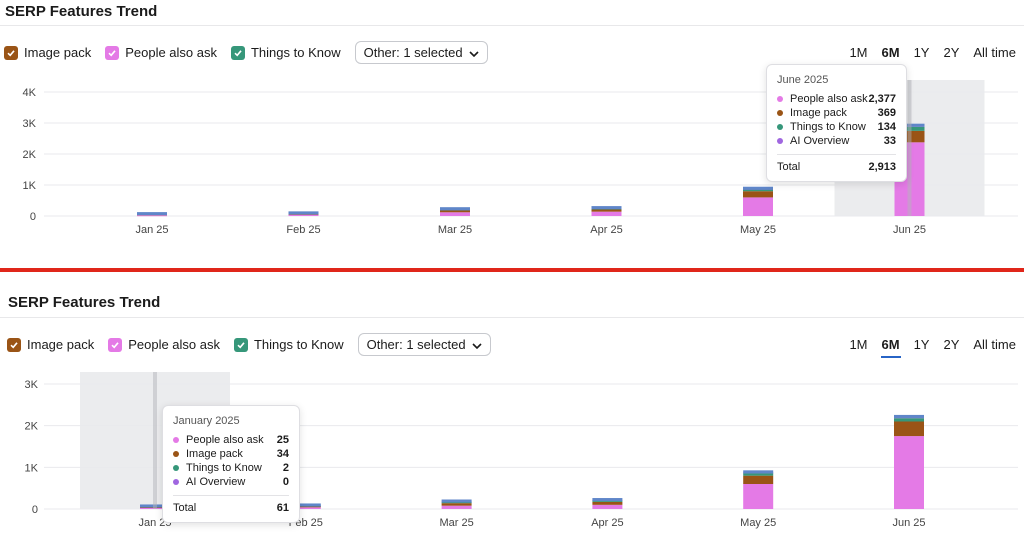  Describe the element at coordinates (206, 421) in the screenshot. I see `tooltip-title: January 2025` at that location.